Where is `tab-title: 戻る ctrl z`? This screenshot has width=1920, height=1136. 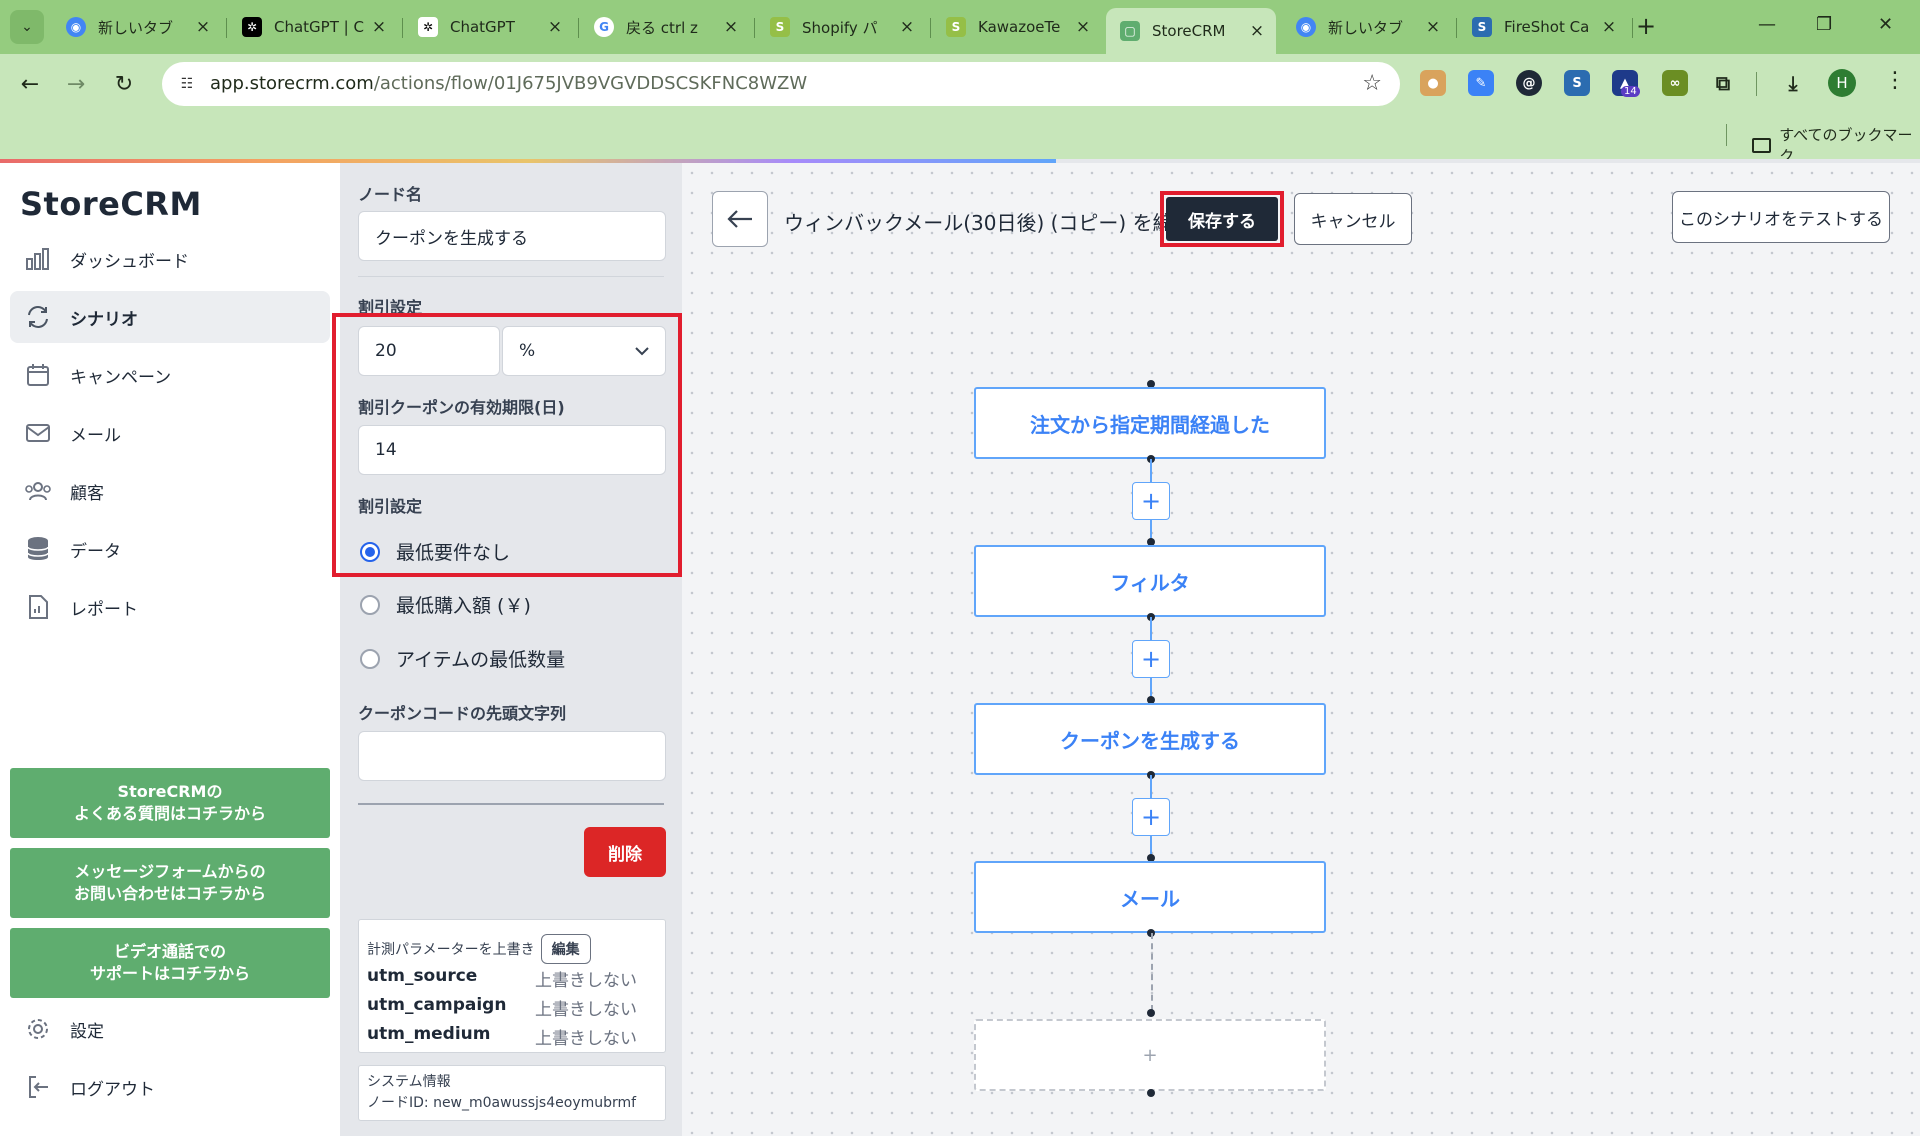
tab-title: 戻る ctrl z is located at coordinates (662, 27).